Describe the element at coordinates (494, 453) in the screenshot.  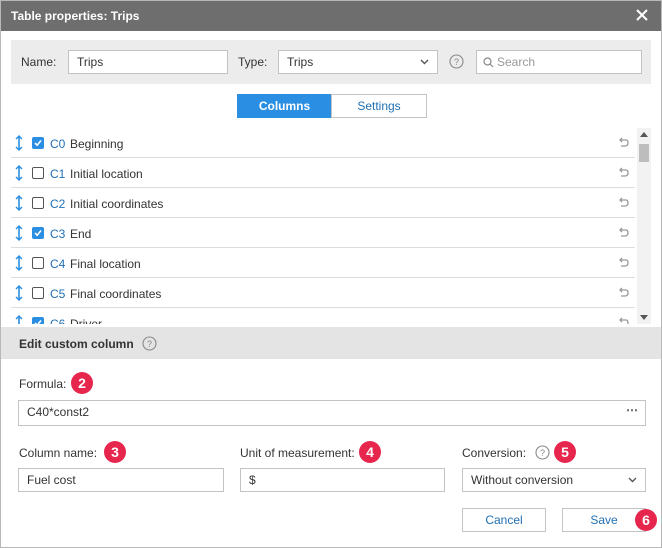
I see `conversion-label: Conversion:` at that location.